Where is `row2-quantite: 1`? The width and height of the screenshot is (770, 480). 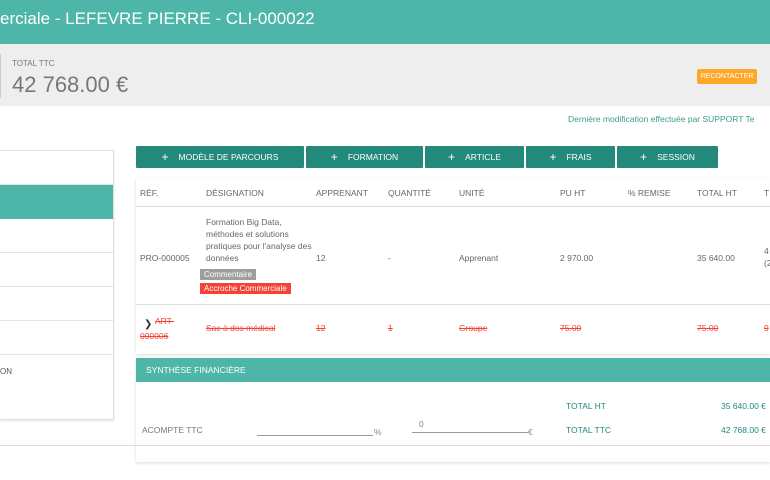
row2-quantite: 1 is located at coordinates (390, 328).